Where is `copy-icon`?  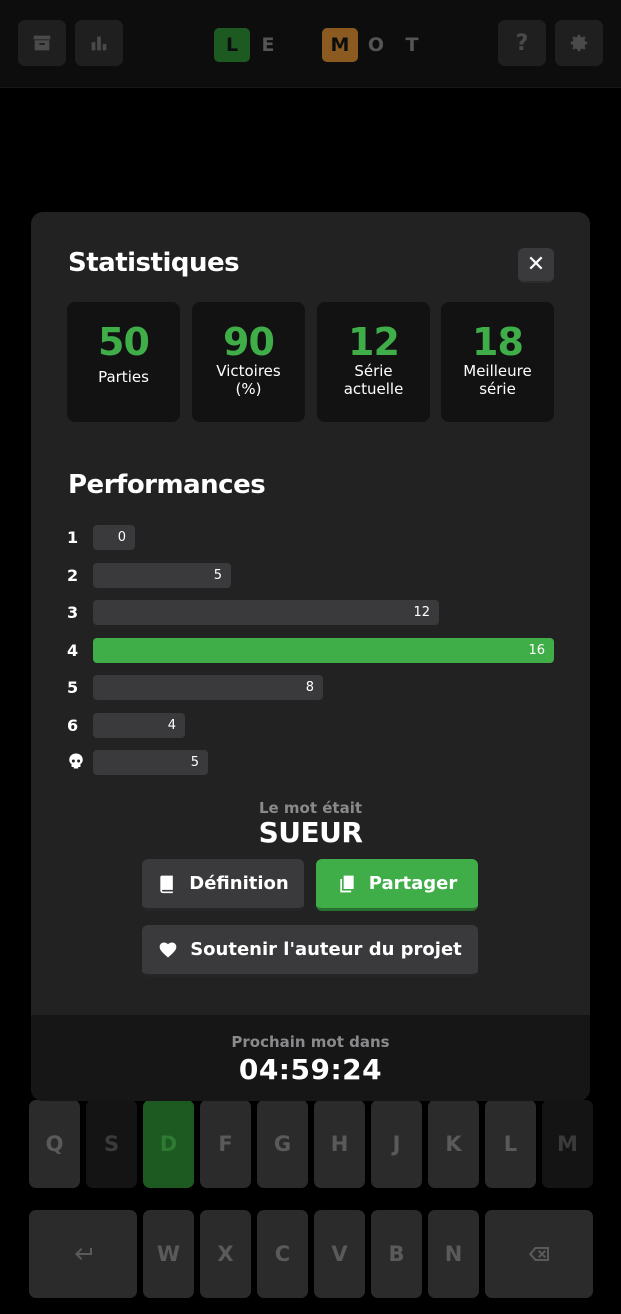 copy-icon is located at coordinates (347, 883).